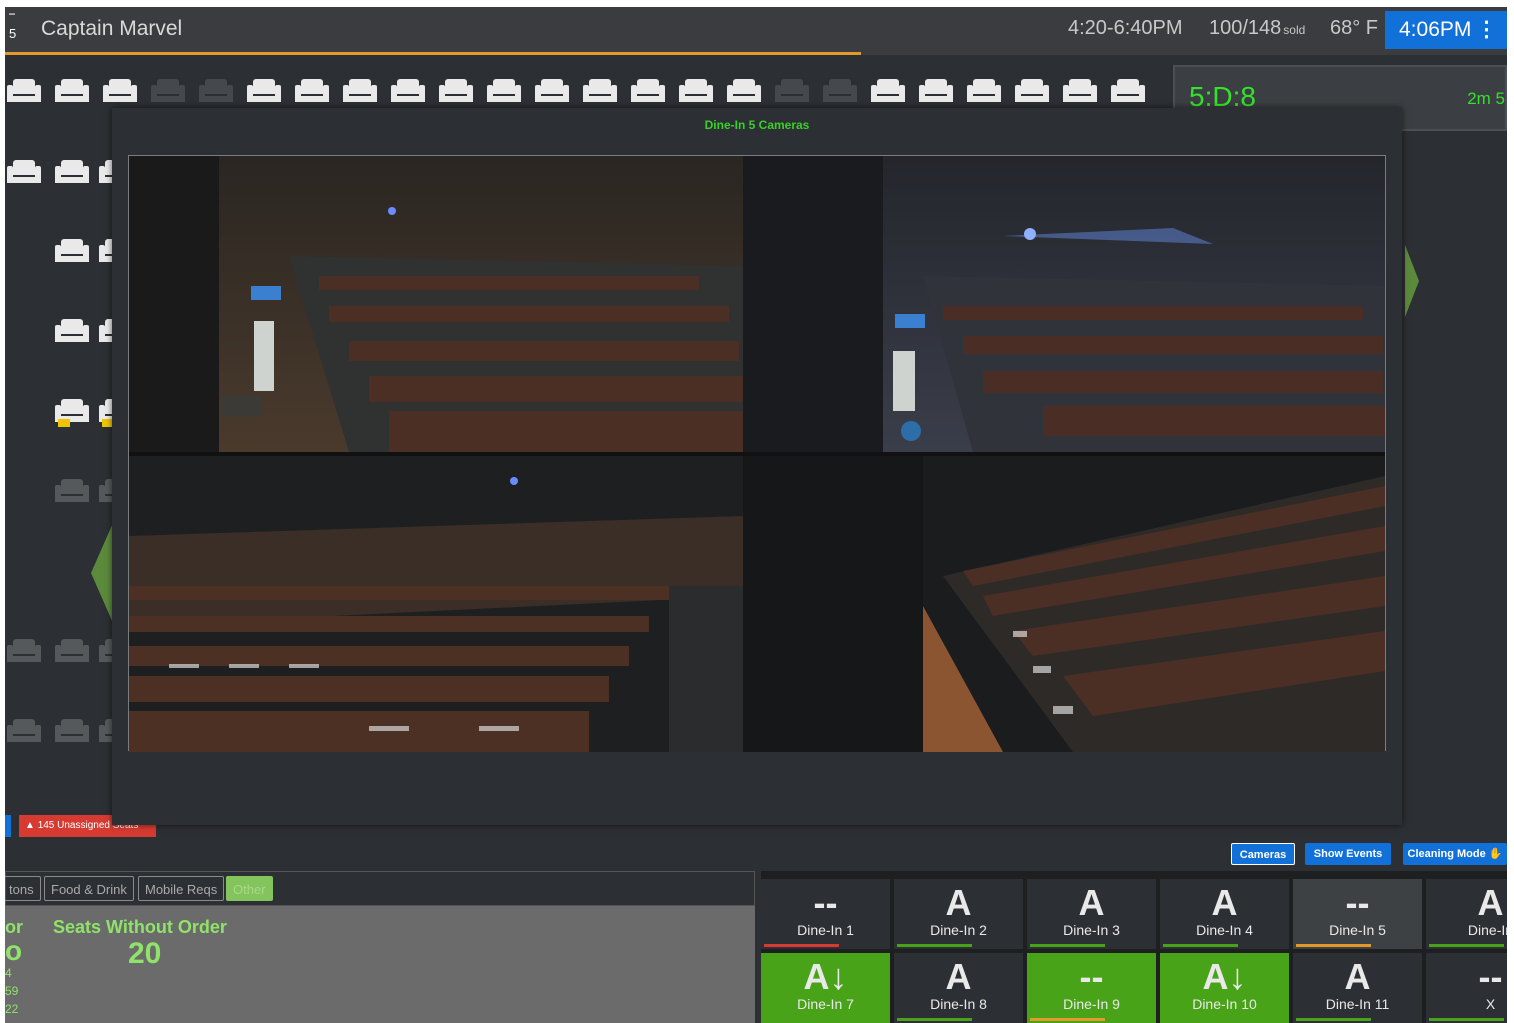 This screenshot has width=1514, height=1023. I want to click on theater-tile: A Dine-In 4, so click(1224, 914).